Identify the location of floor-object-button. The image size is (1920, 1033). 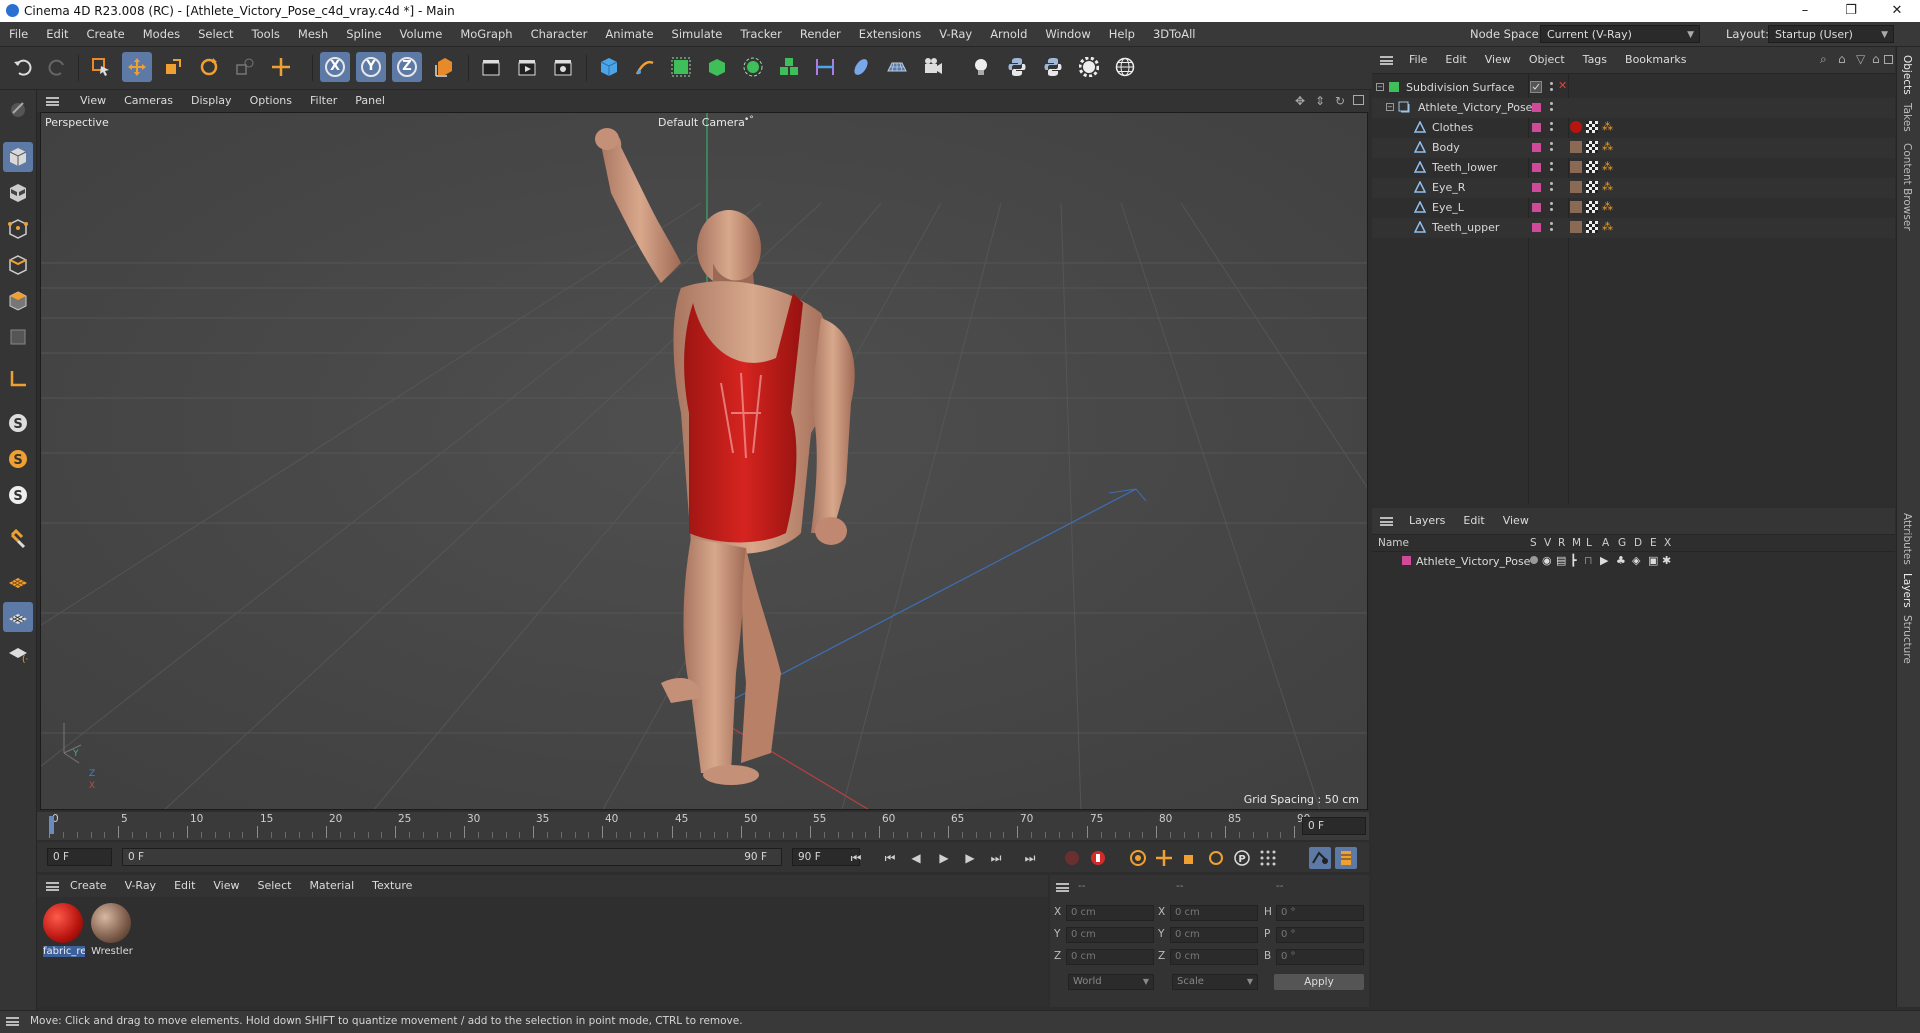
(897, 67).